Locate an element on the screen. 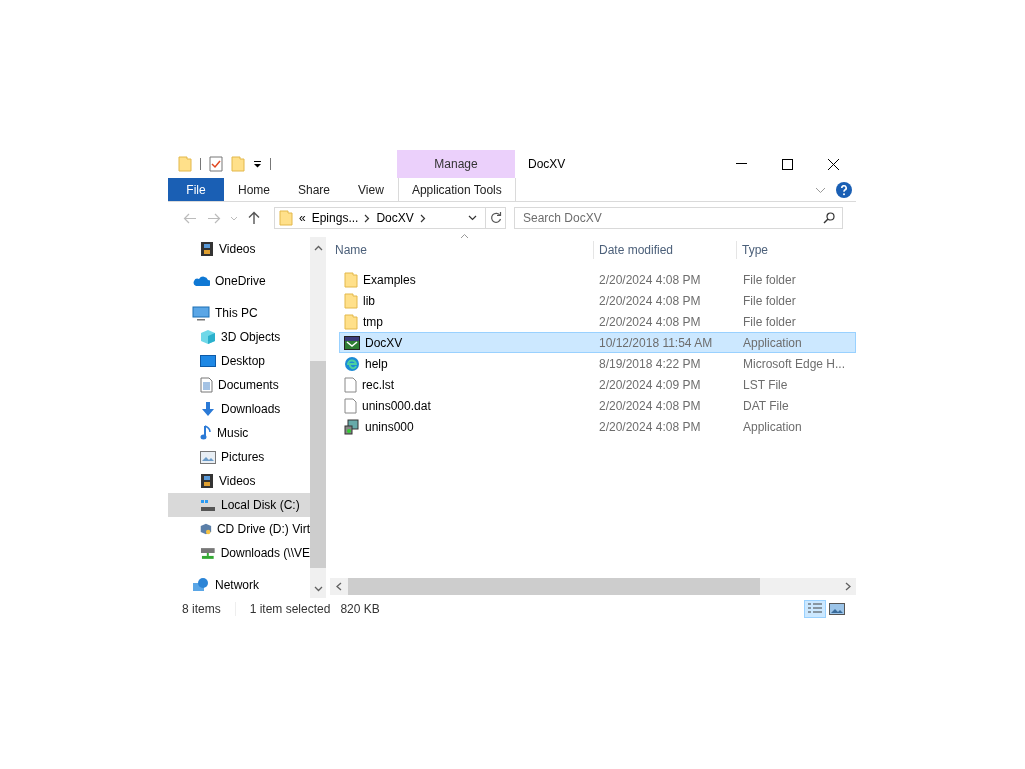 The height and width of the screenshot is (769, 1025). sidebar-item: Local Disk (C:) is located at coordinates (239, 505).